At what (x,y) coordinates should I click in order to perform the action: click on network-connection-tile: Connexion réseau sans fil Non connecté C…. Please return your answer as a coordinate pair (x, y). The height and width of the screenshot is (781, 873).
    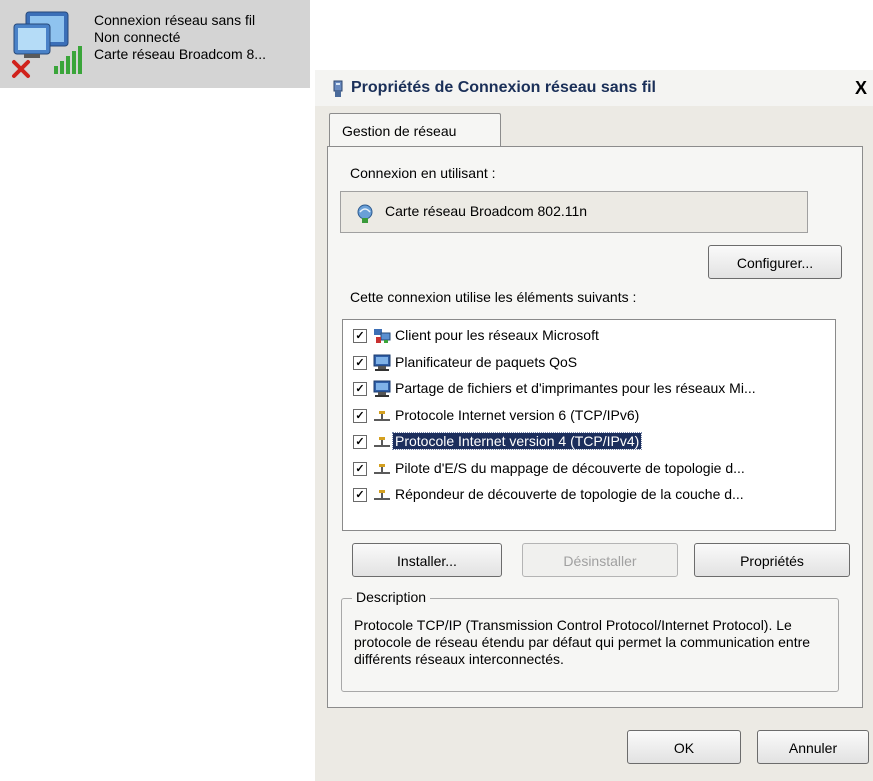
    Looking at the image, I should click on (155, 44).